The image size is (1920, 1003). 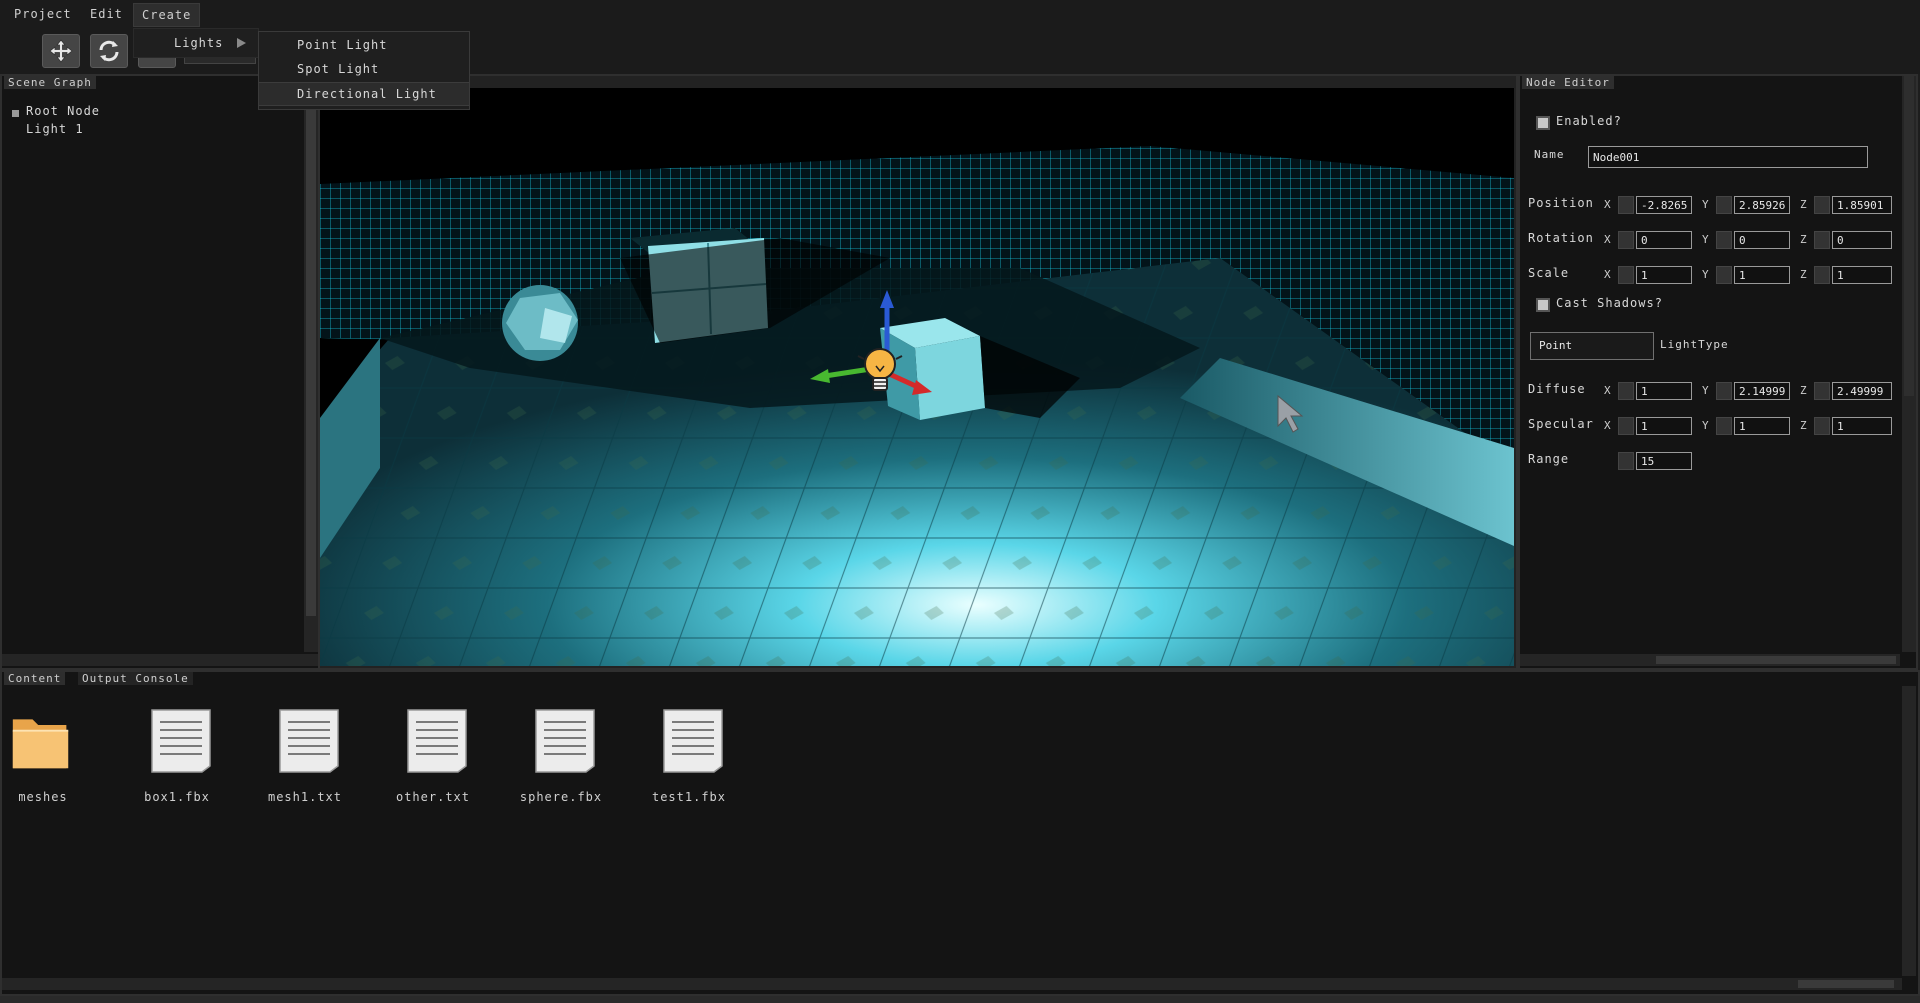 I want to click on scene-graph-panel: Scene Graph Root Node Light 1, so click(x=161, y=372).